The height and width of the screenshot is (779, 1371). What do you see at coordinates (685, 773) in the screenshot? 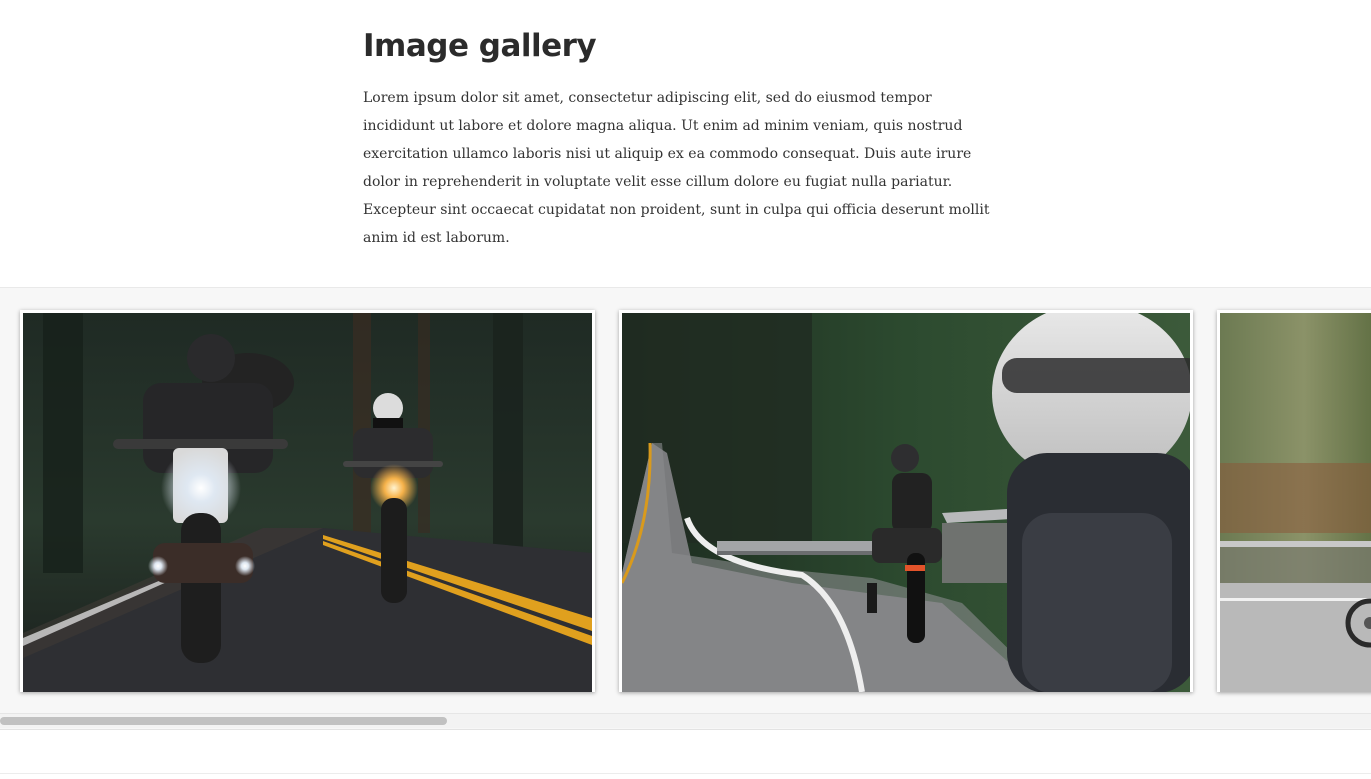
I see `divider` at bounding box center [685, 773].